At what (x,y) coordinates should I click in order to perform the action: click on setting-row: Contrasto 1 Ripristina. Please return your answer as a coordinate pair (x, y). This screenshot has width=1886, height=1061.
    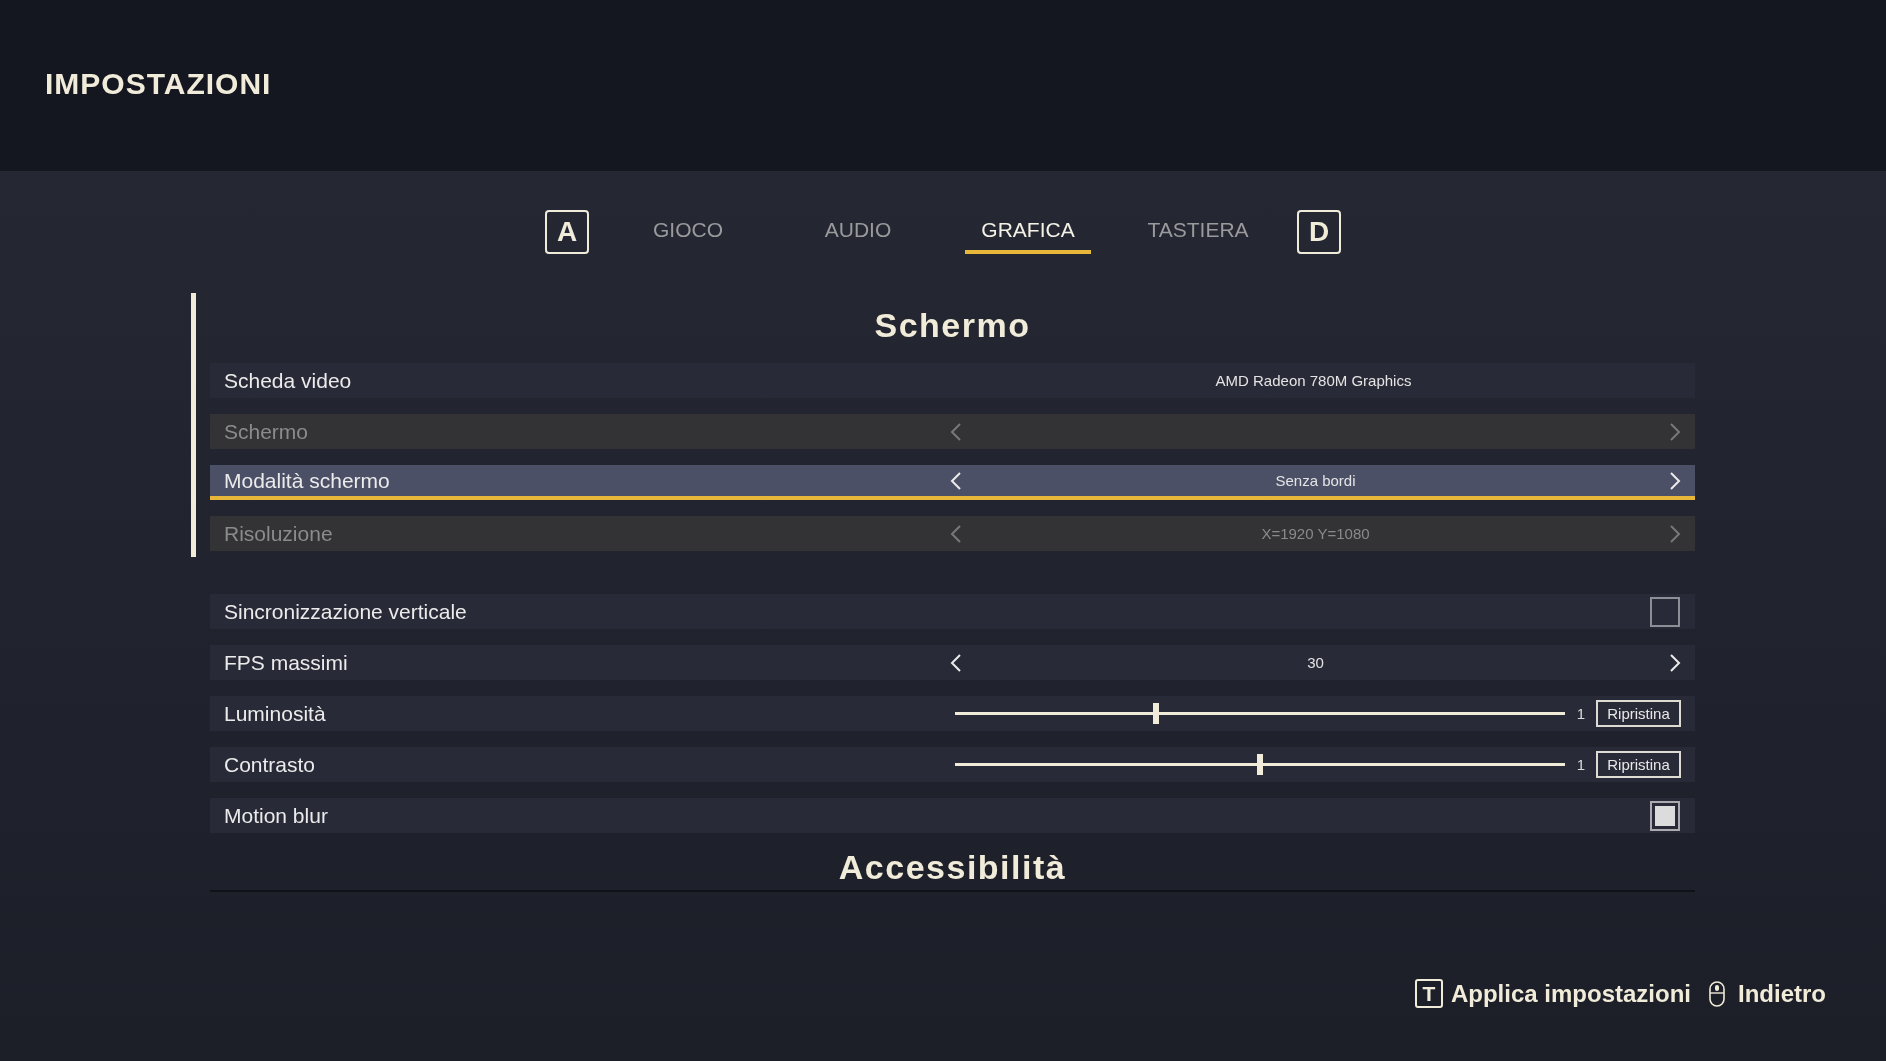
    Looking at the image, I should click on (952, 764).